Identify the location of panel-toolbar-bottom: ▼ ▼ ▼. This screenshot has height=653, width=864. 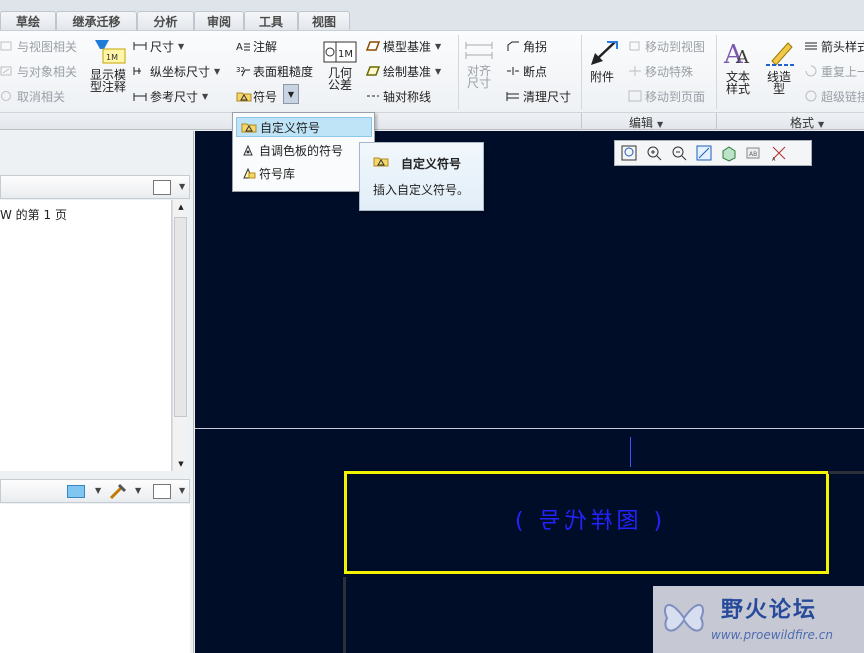
(95, 491).